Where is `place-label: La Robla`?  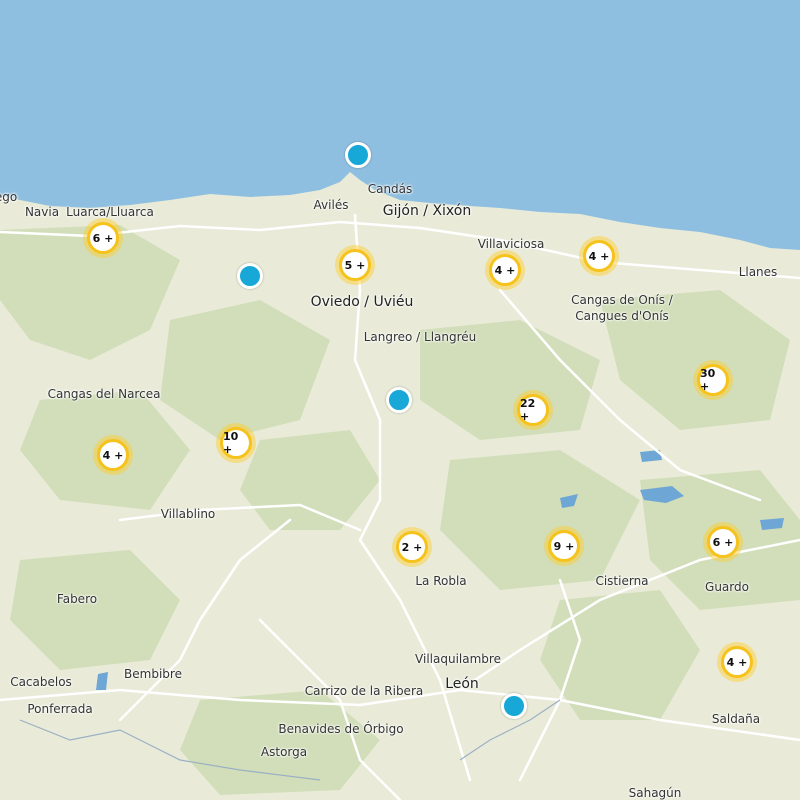
place-label: La Robla is located at coordinates (441, 581).